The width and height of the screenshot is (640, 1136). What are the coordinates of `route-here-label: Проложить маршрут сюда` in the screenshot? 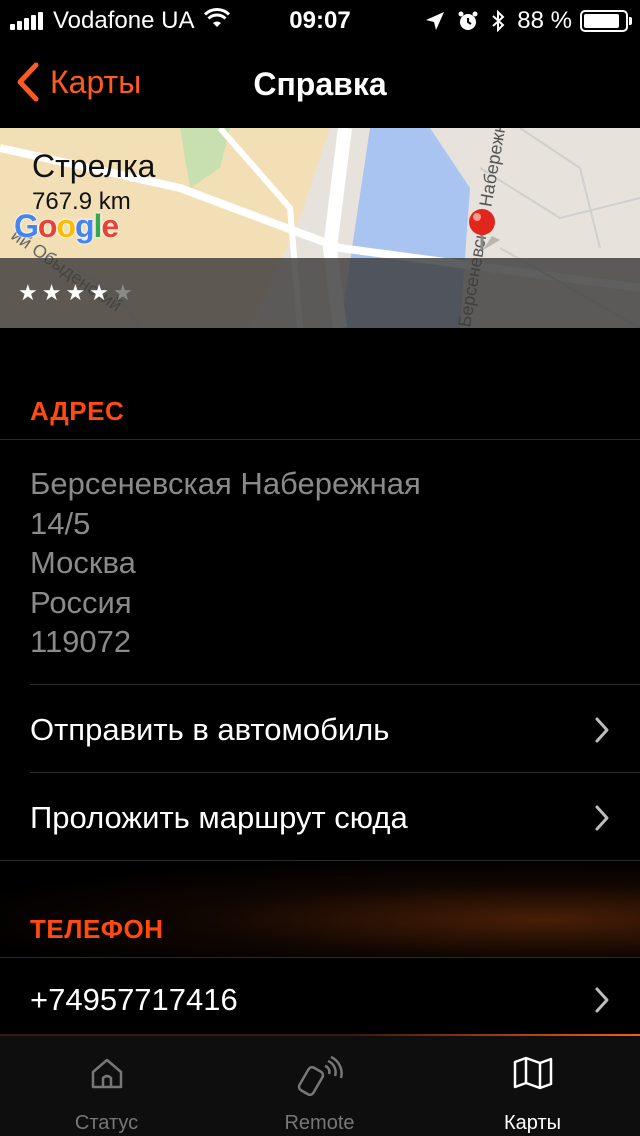 It's located at (219, 817).